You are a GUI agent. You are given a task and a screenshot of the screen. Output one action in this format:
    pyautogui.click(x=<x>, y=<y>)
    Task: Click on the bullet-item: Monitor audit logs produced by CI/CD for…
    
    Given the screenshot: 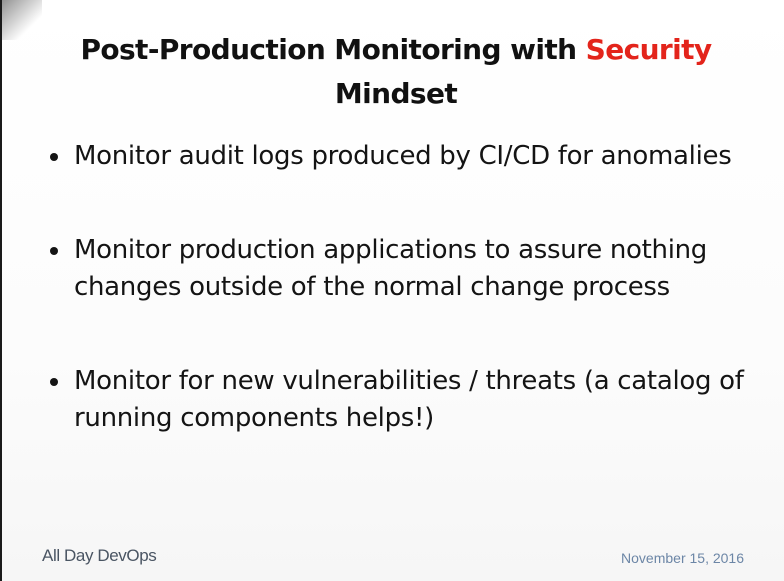 What is the action you would take?
    pyautogui.click(x=400, y=156)
    